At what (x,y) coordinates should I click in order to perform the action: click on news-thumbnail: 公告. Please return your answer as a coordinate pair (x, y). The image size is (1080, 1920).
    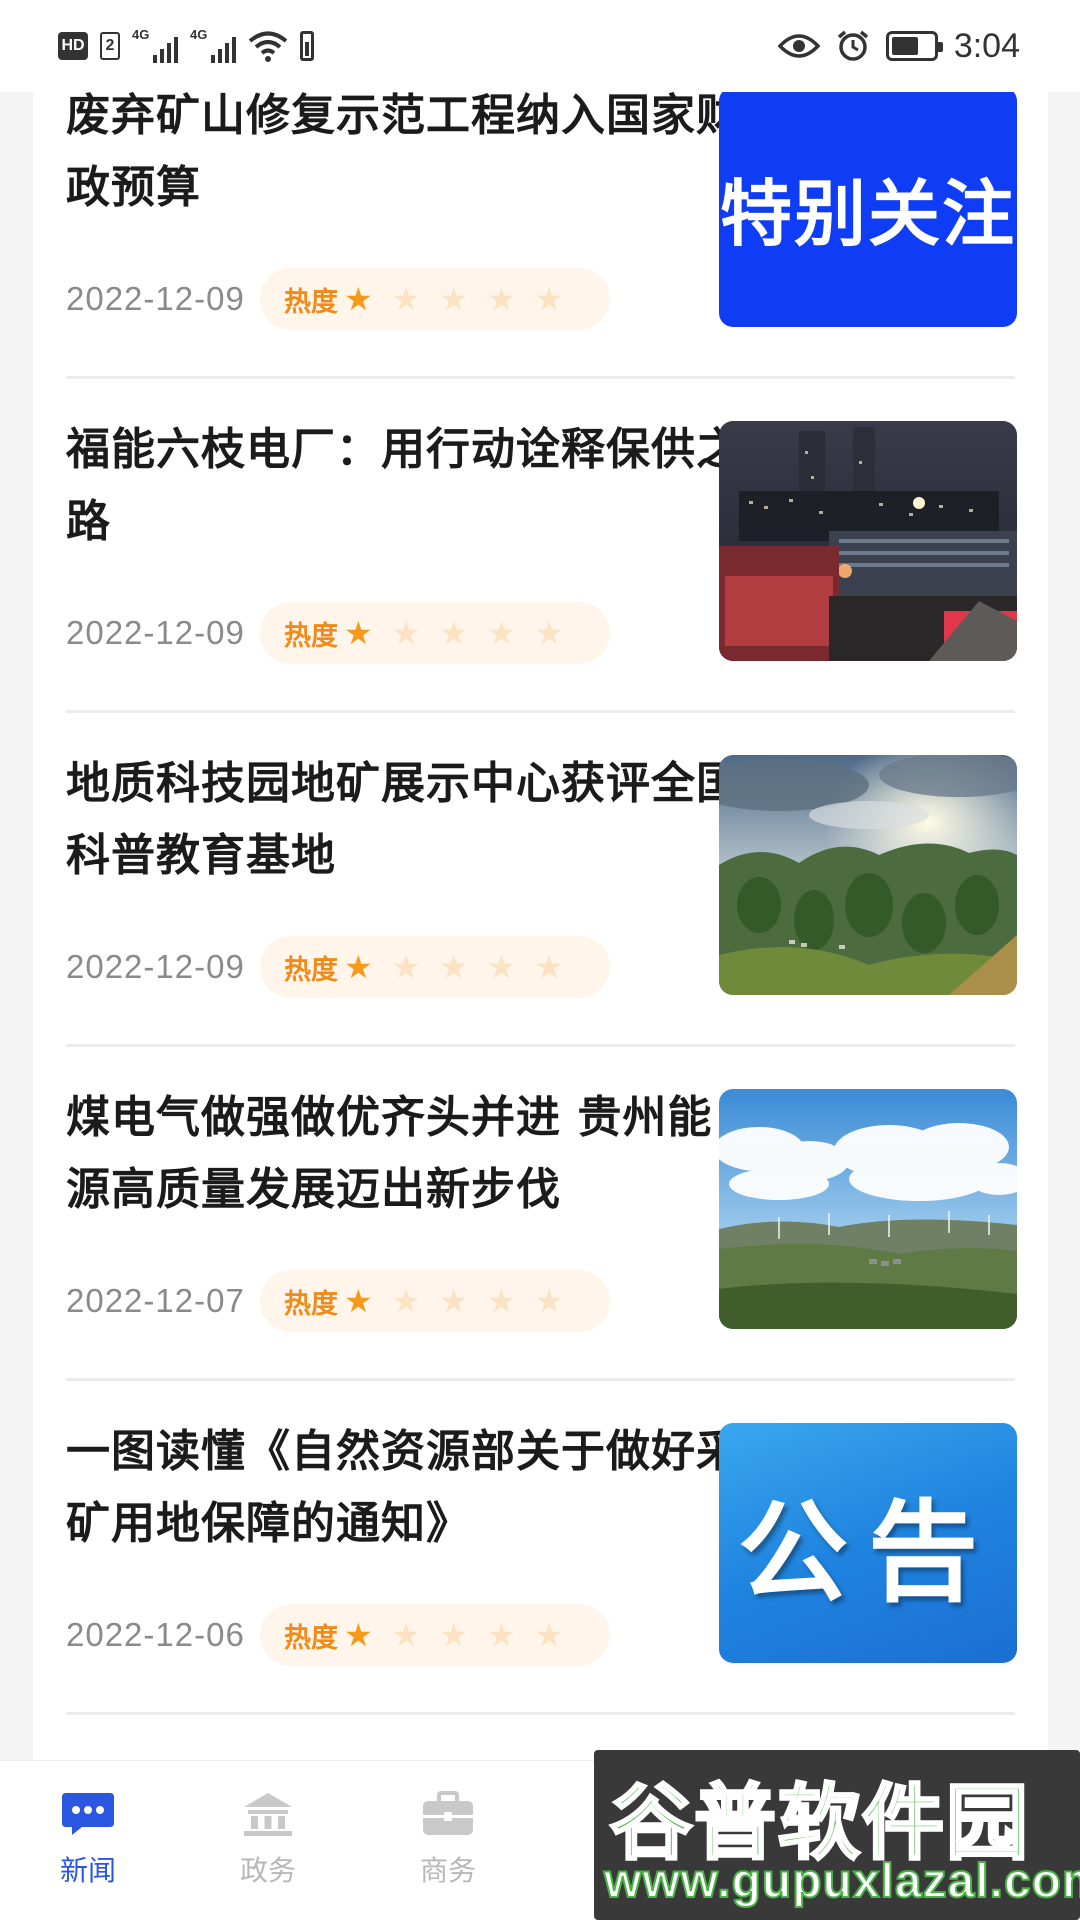
    Looking at the image, I should click on (868, 1543).